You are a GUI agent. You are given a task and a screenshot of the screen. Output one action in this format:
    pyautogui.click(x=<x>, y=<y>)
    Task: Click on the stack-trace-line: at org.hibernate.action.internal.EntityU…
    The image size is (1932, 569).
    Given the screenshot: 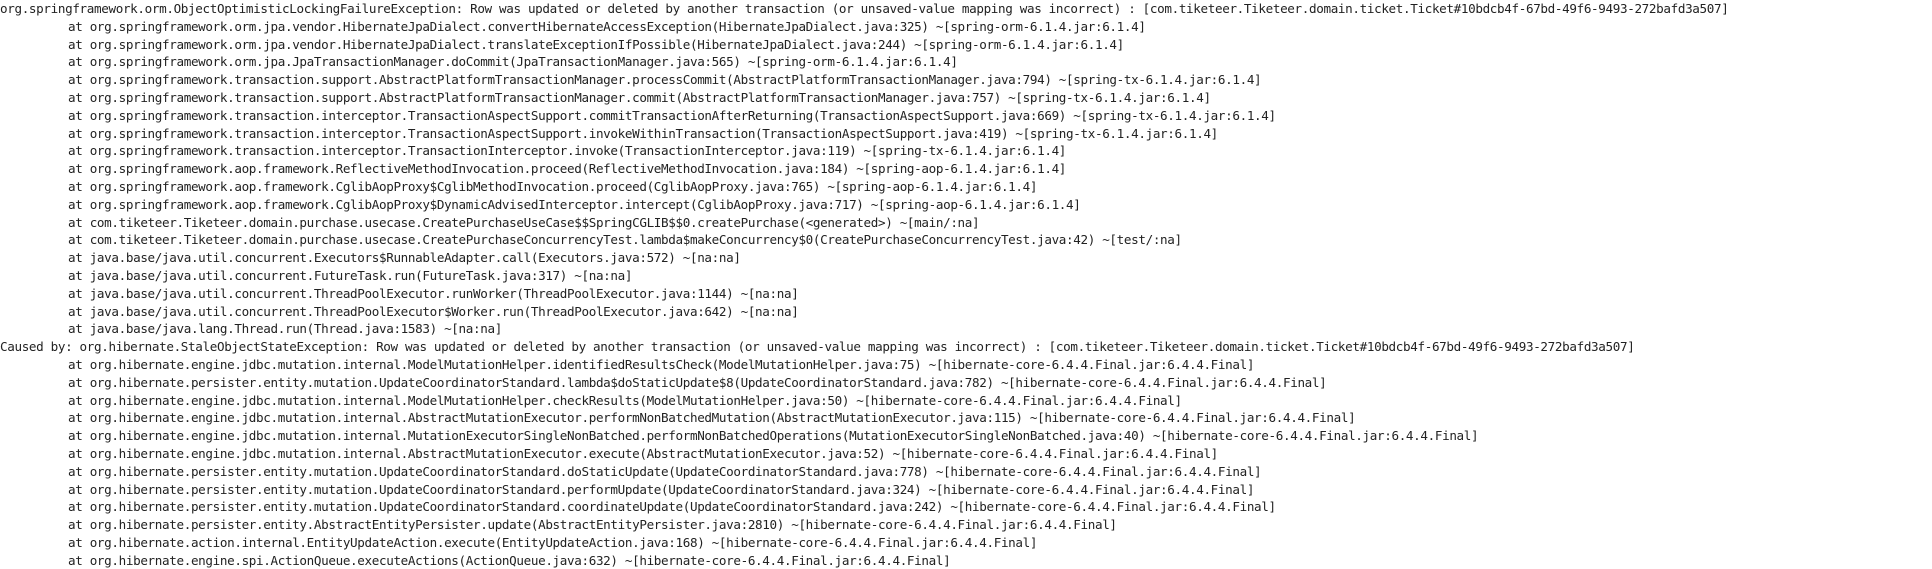 What is the action you would take?
    pyautogui.click(x=553, y=542)
    